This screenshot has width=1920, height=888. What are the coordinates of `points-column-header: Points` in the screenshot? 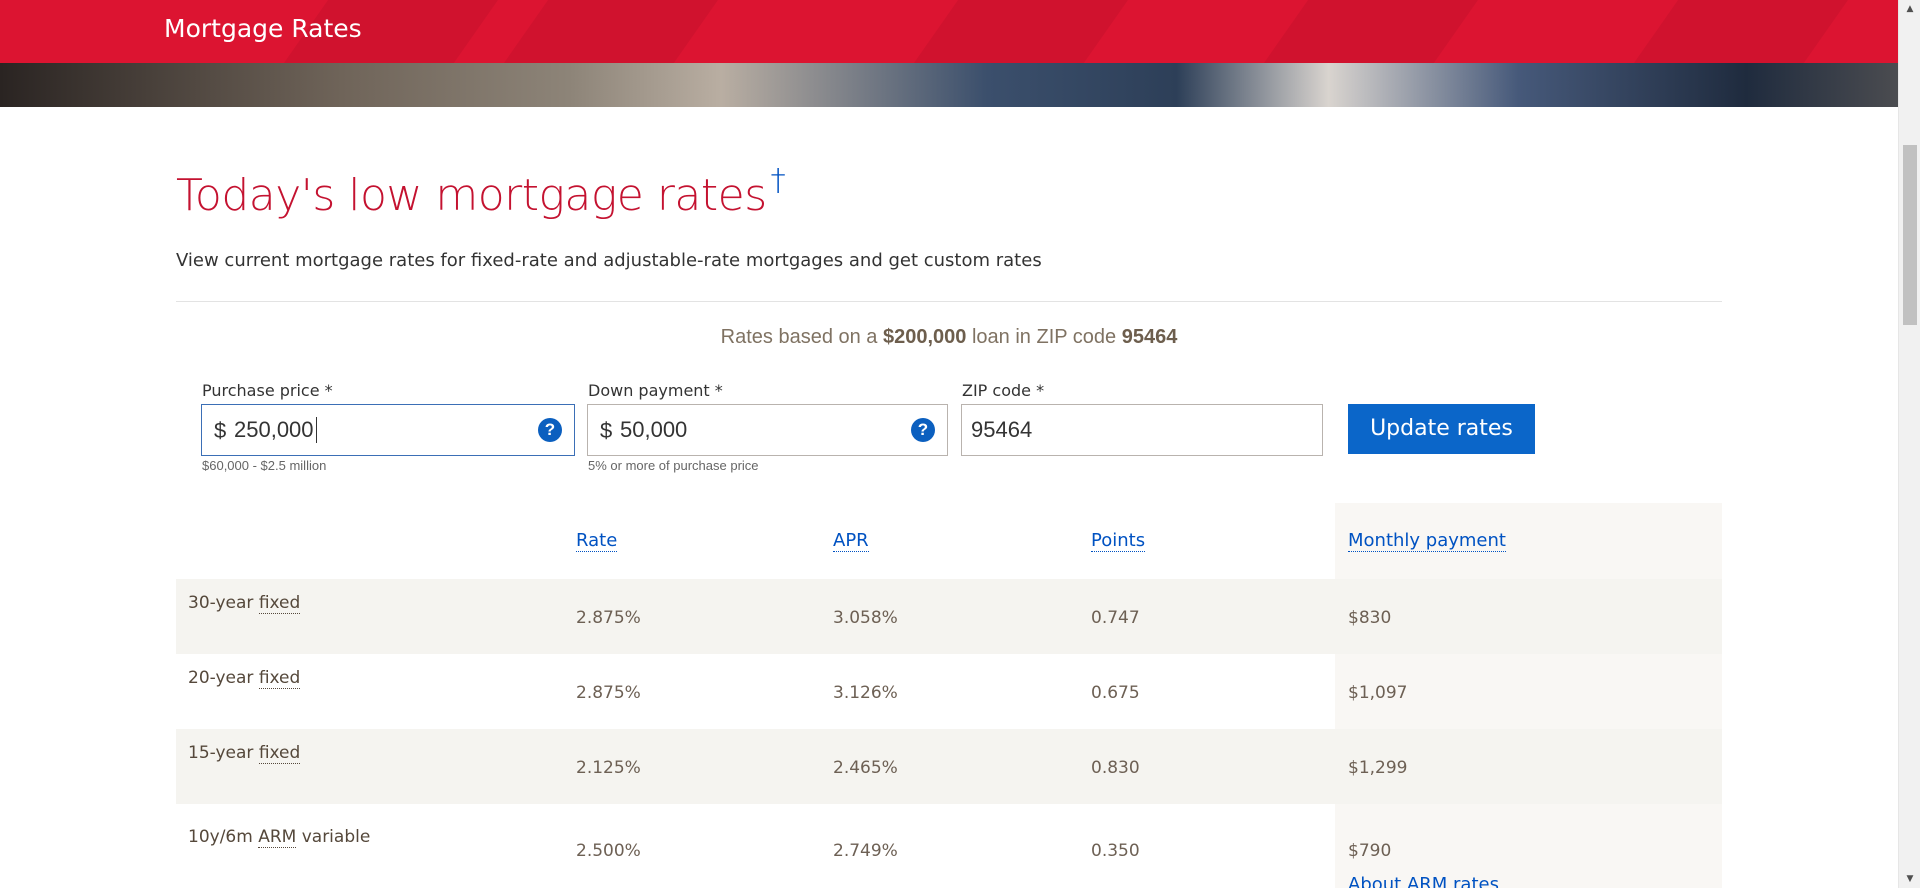 It's located at (1118, 541).